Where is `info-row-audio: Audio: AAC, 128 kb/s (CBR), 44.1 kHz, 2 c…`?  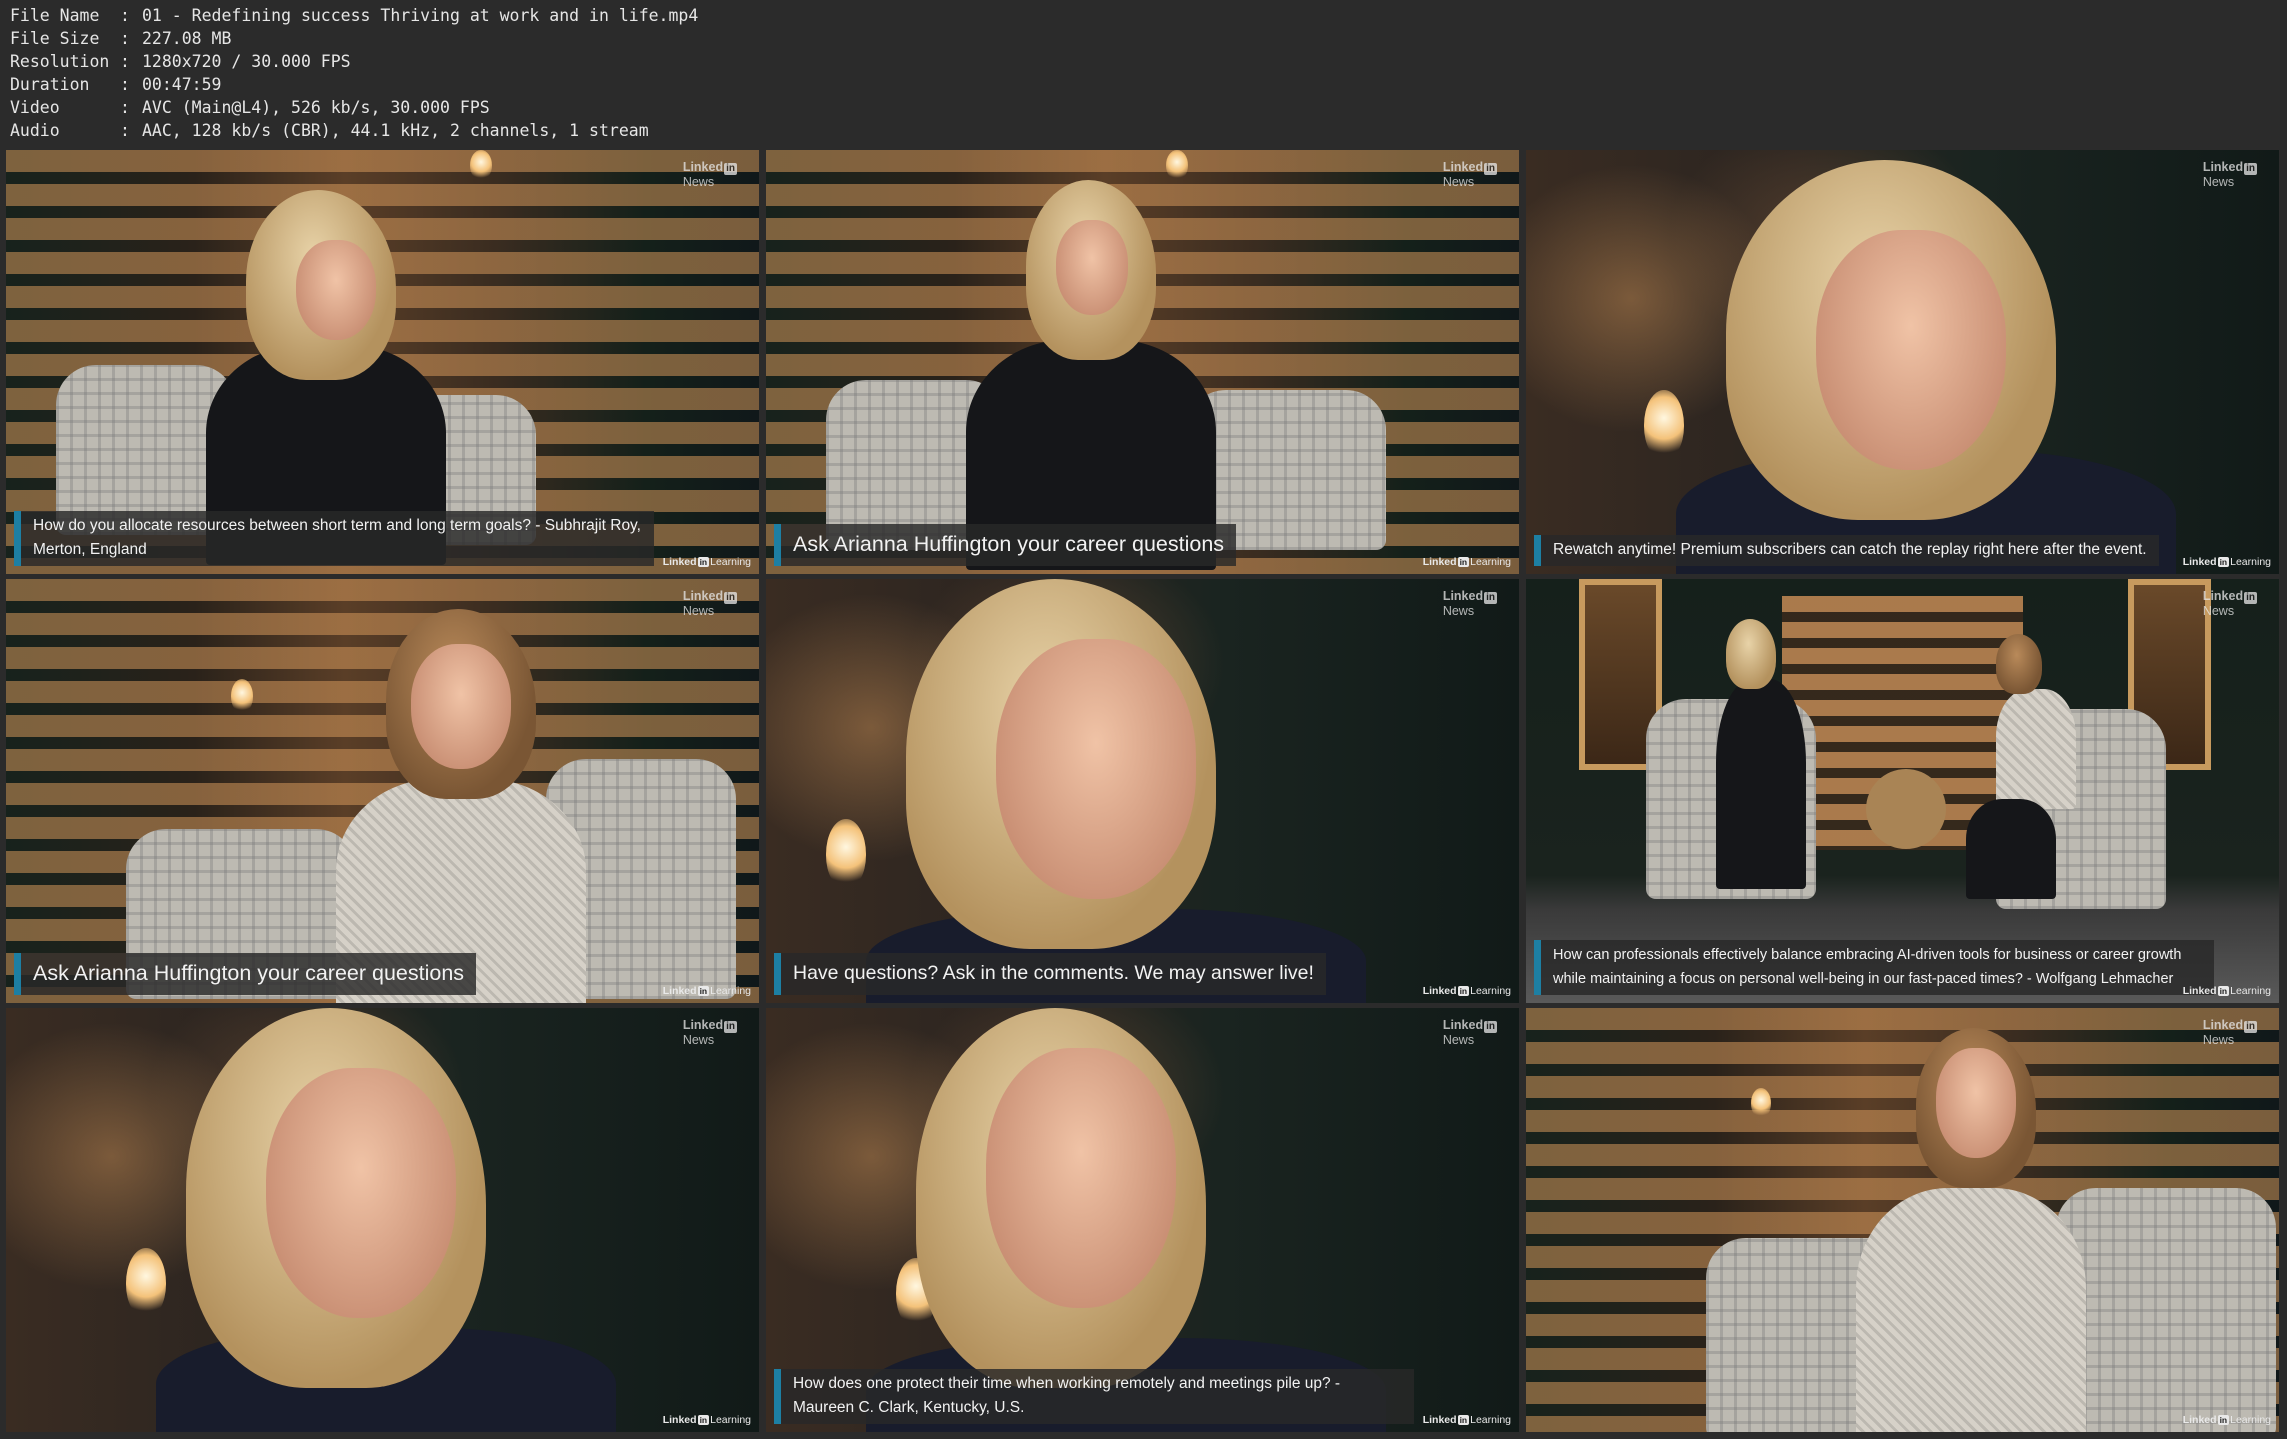
info-row-audio: Audio: AAC, 128 kb/s (CBR), 44.1 kHz, 2 c… is located at coordinates (354, 130).